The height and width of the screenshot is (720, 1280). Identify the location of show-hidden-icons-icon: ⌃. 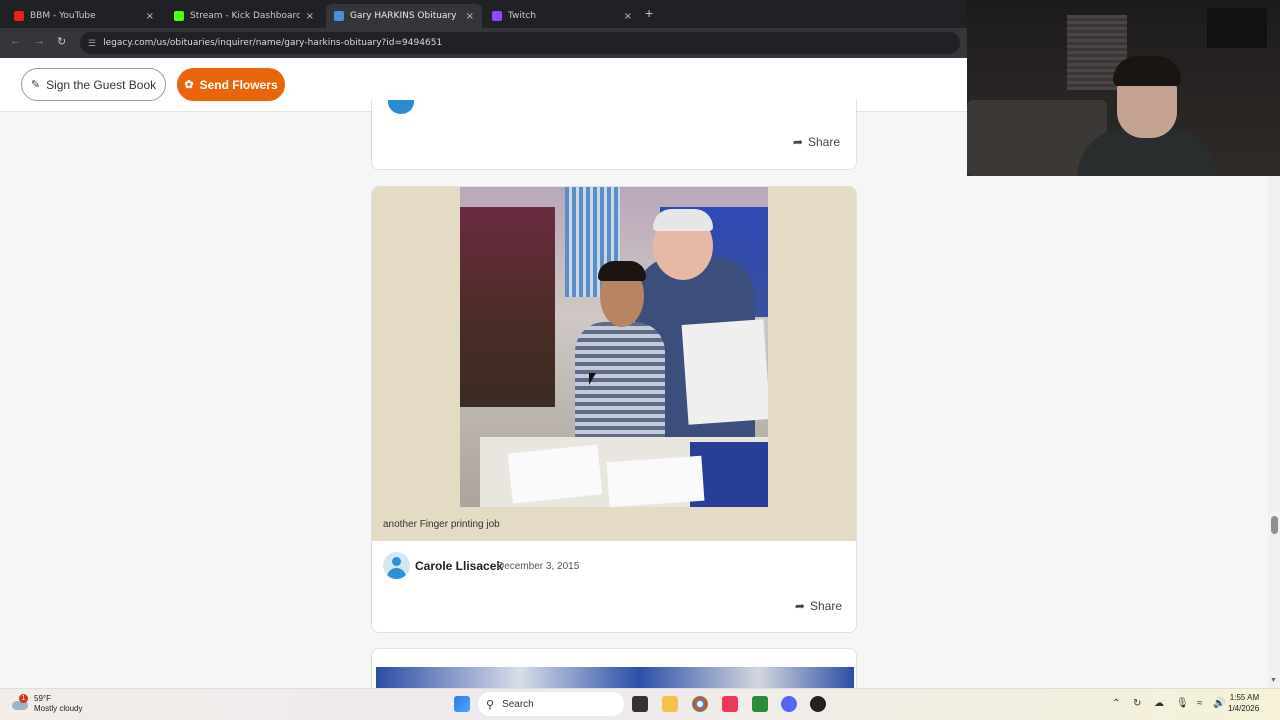
(1116, 703).